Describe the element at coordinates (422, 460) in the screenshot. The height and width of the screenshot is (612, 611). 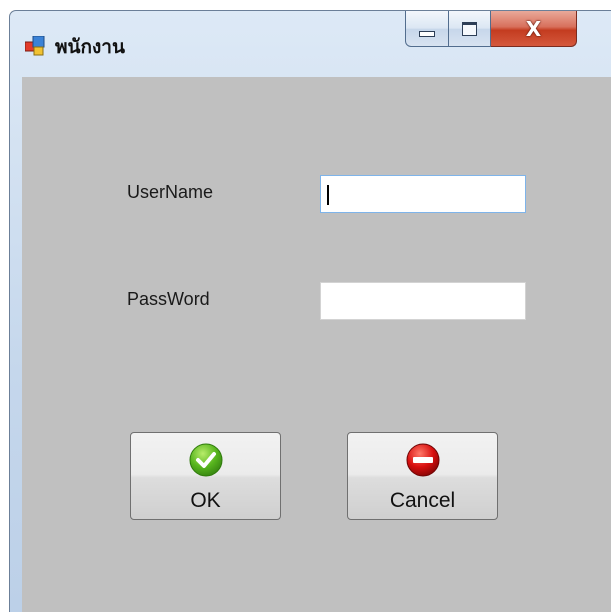
I see `red-no-entry-icon` at that location.